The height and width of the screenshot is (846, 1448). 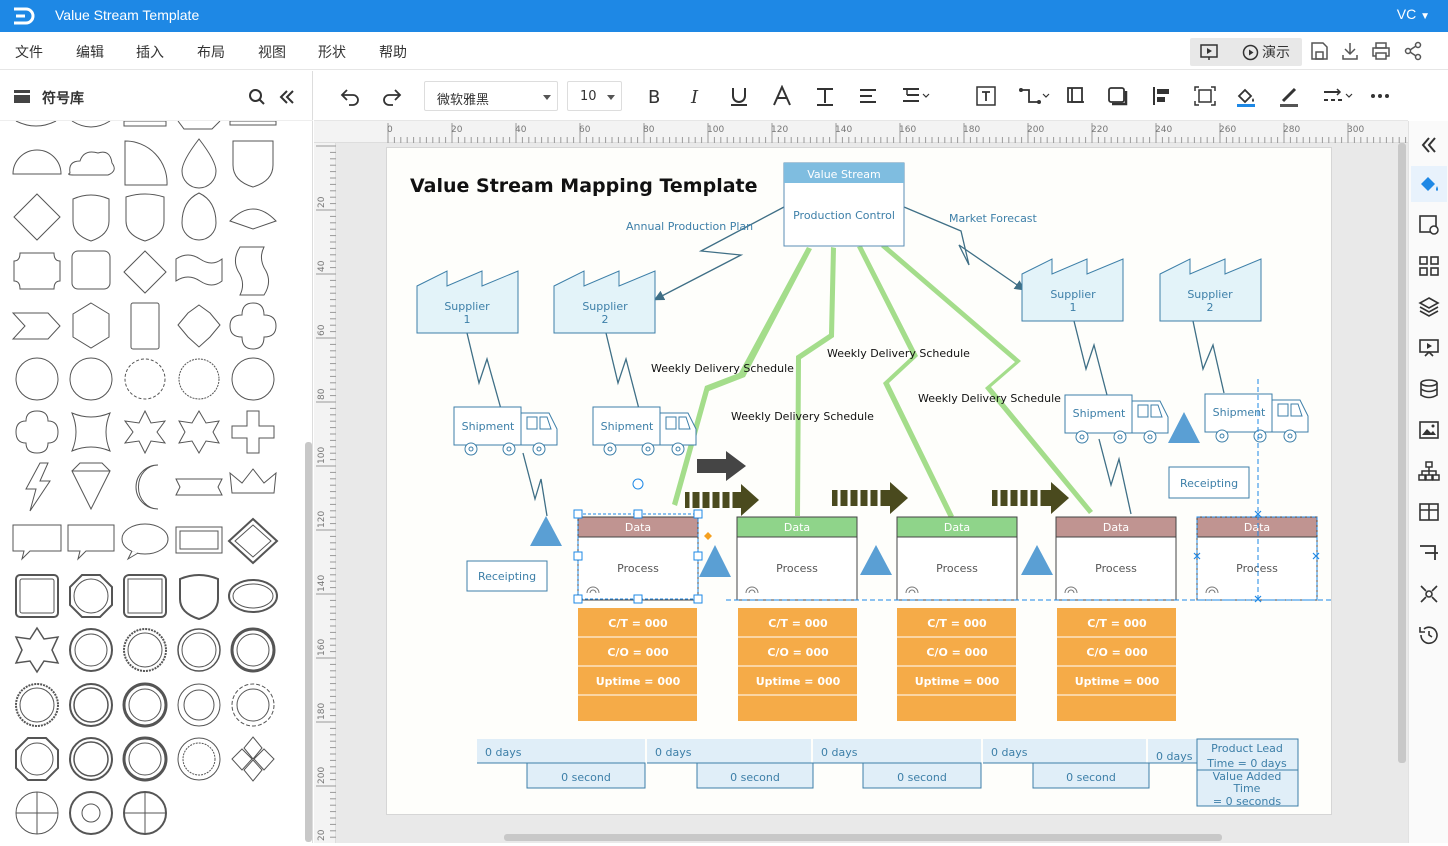 What do you see at coordinates (863, 837) in the screenshot?
I see `horizontal-scrollbar` at bounding box center [863, 837].